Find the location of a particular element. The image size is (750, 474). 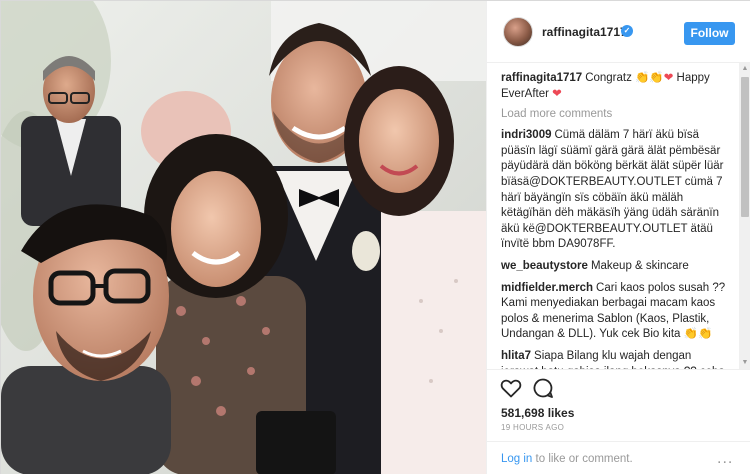

likes-count: 581,698 likes is located at coordinates (537, 413).